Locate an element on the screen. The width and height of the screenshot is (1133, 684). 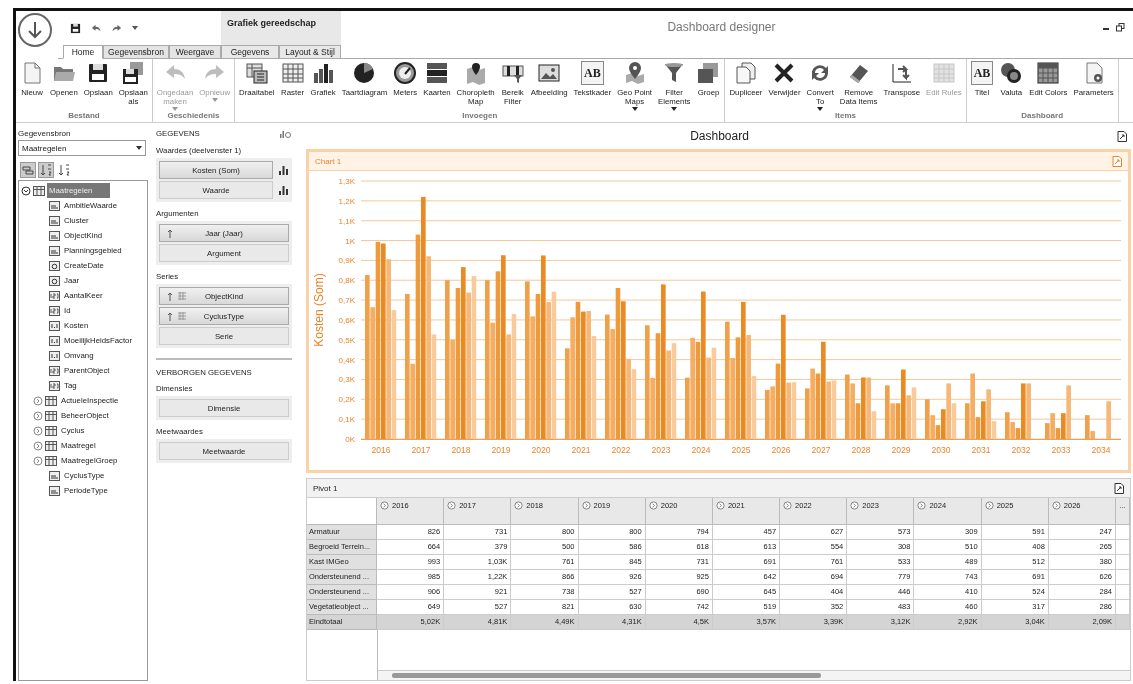
undo-icon is located at coordinates (96, 28).